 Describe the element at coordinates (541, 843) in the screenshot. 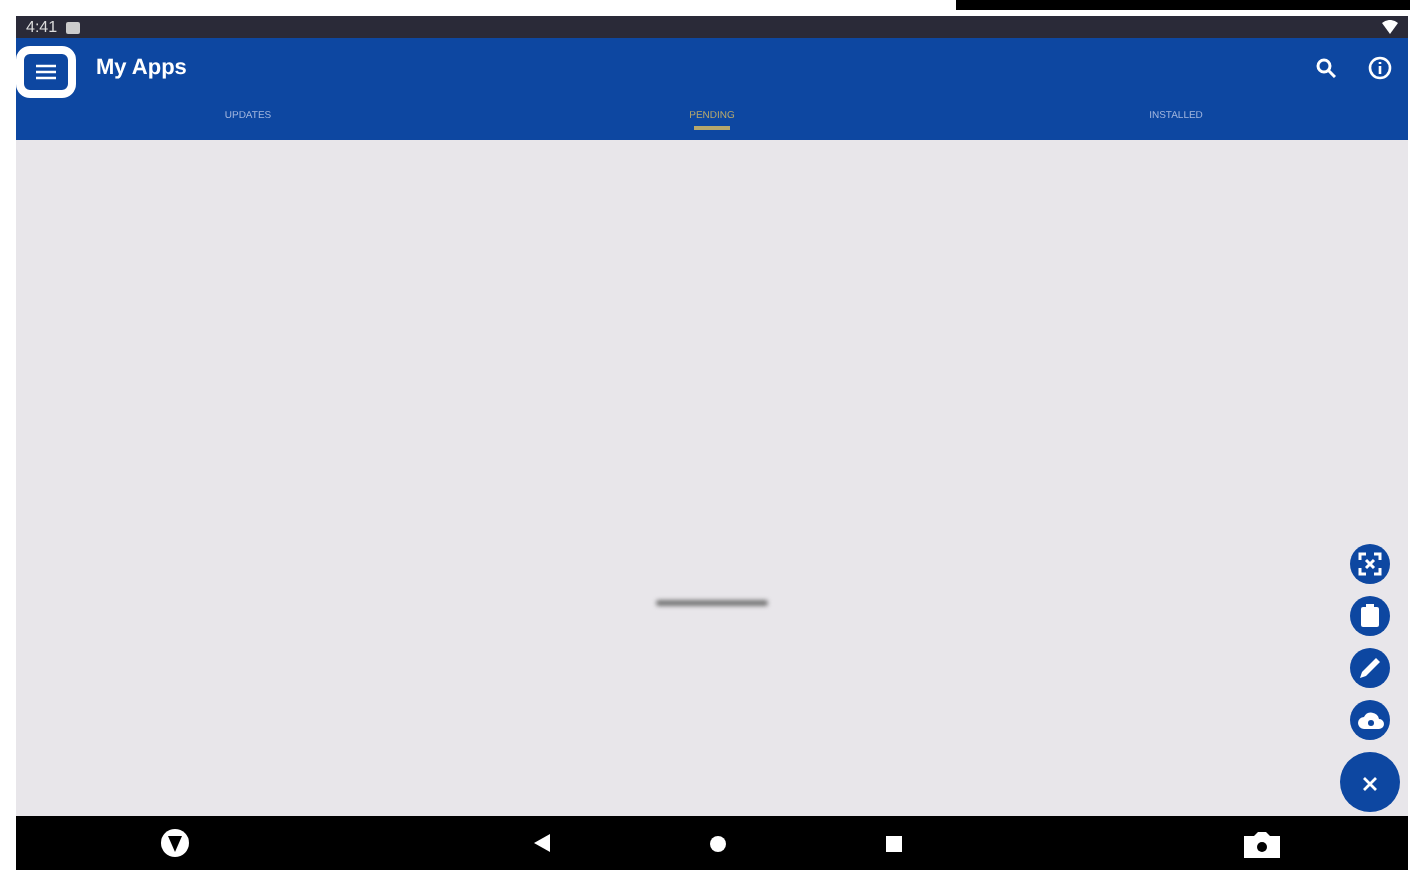

I see `back-icon` at that location.